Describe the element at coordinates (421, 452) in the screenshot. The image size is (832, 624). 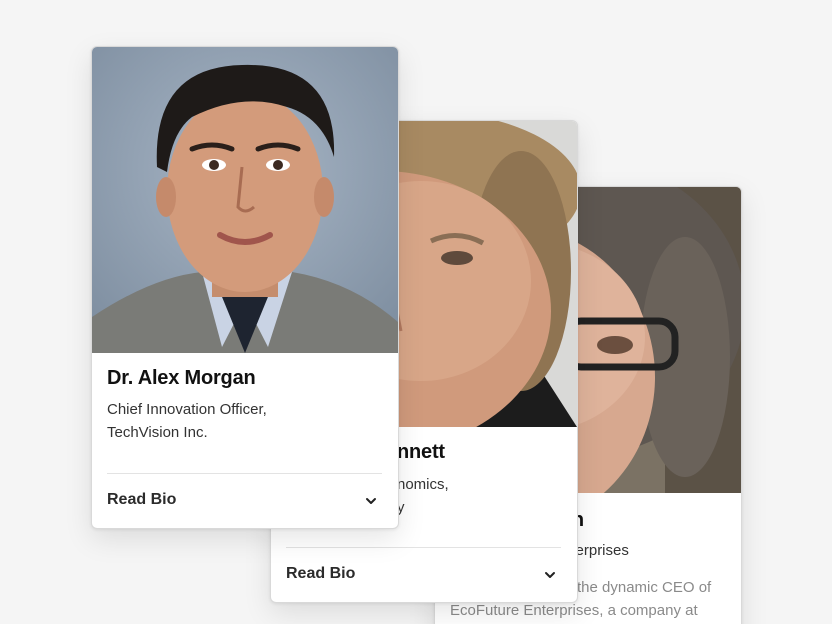
I see `speaker-name: nnett` at that location.